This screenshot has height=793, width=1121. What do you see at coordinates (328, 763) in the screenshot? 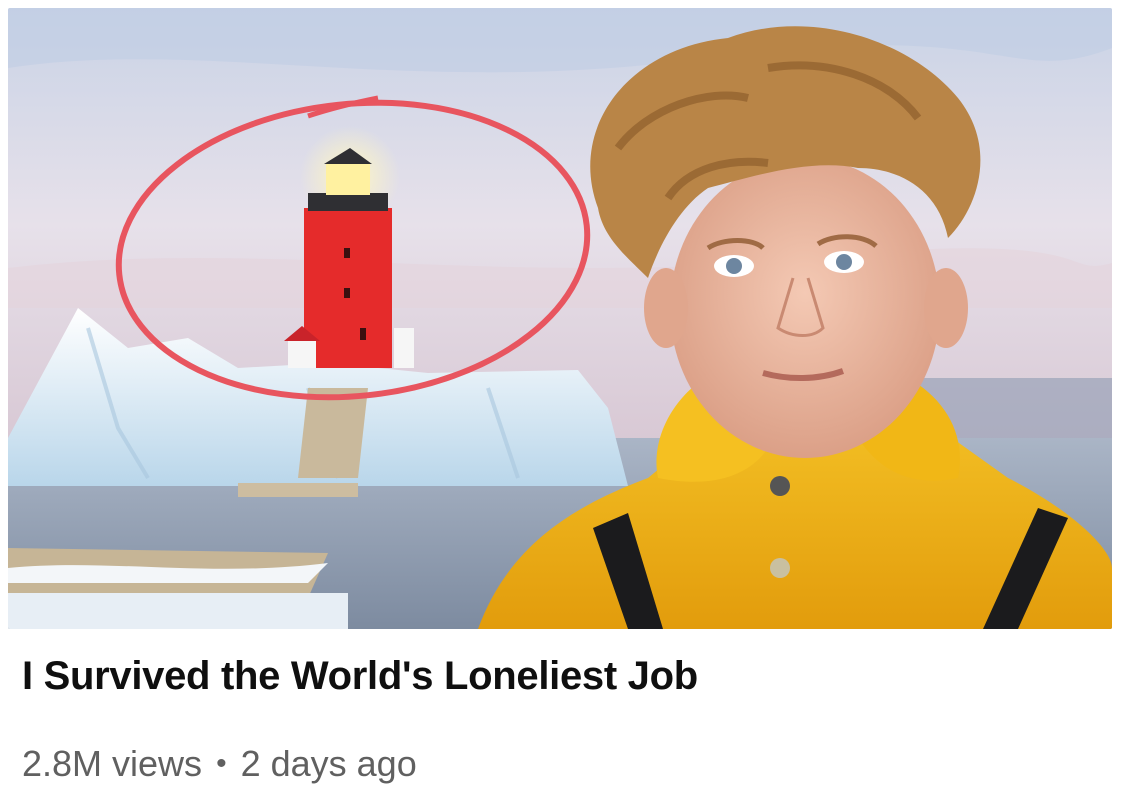
I see `upload-age: 2 days ago` at bounding box center [328, 763].